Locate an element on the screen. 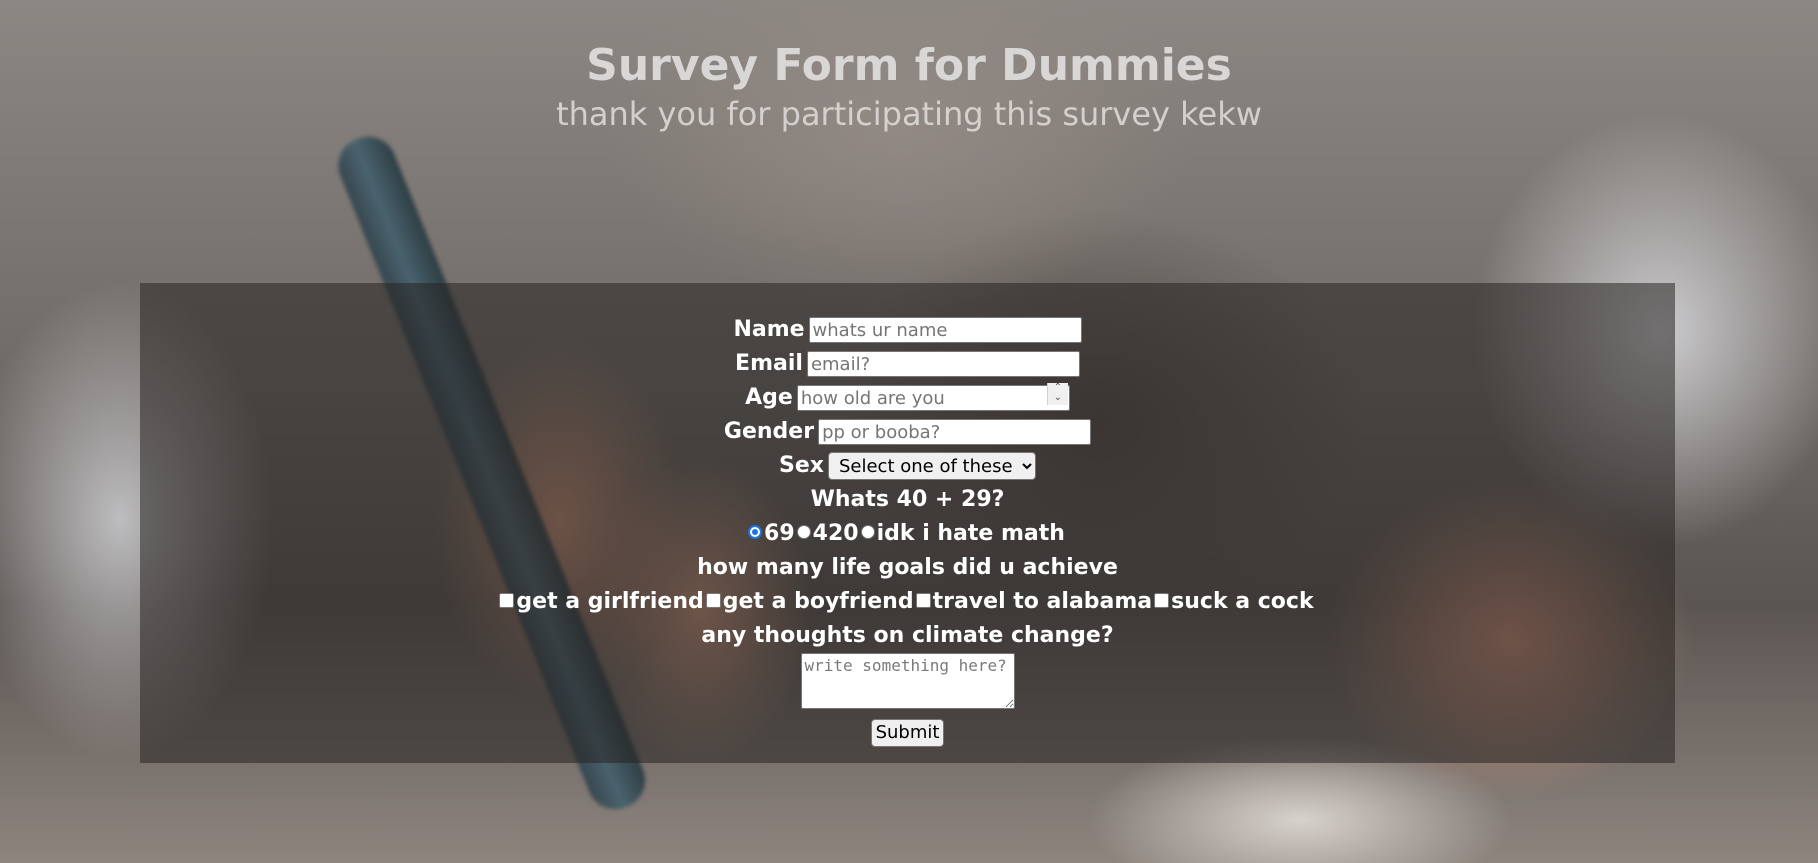  checkbox-boyfriend is located at coordinates (713, 600).